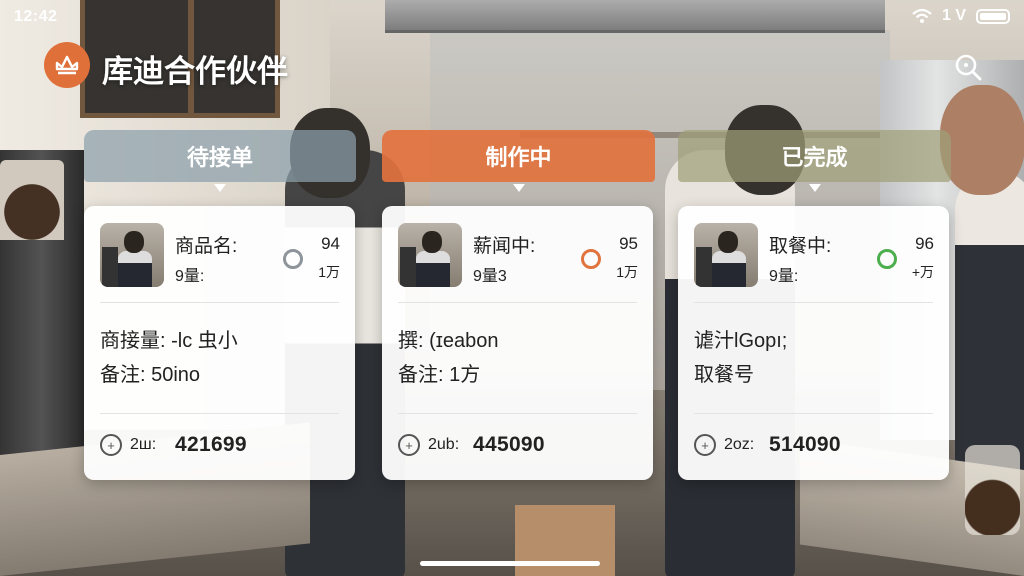  I want to click on order-number: 95, so click(628, 243).